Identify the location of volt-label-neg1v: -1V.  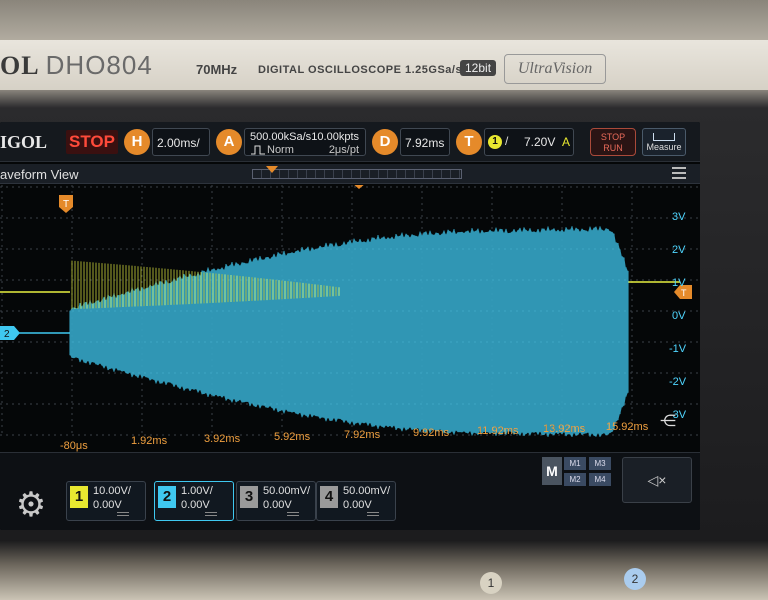
(678, 349).